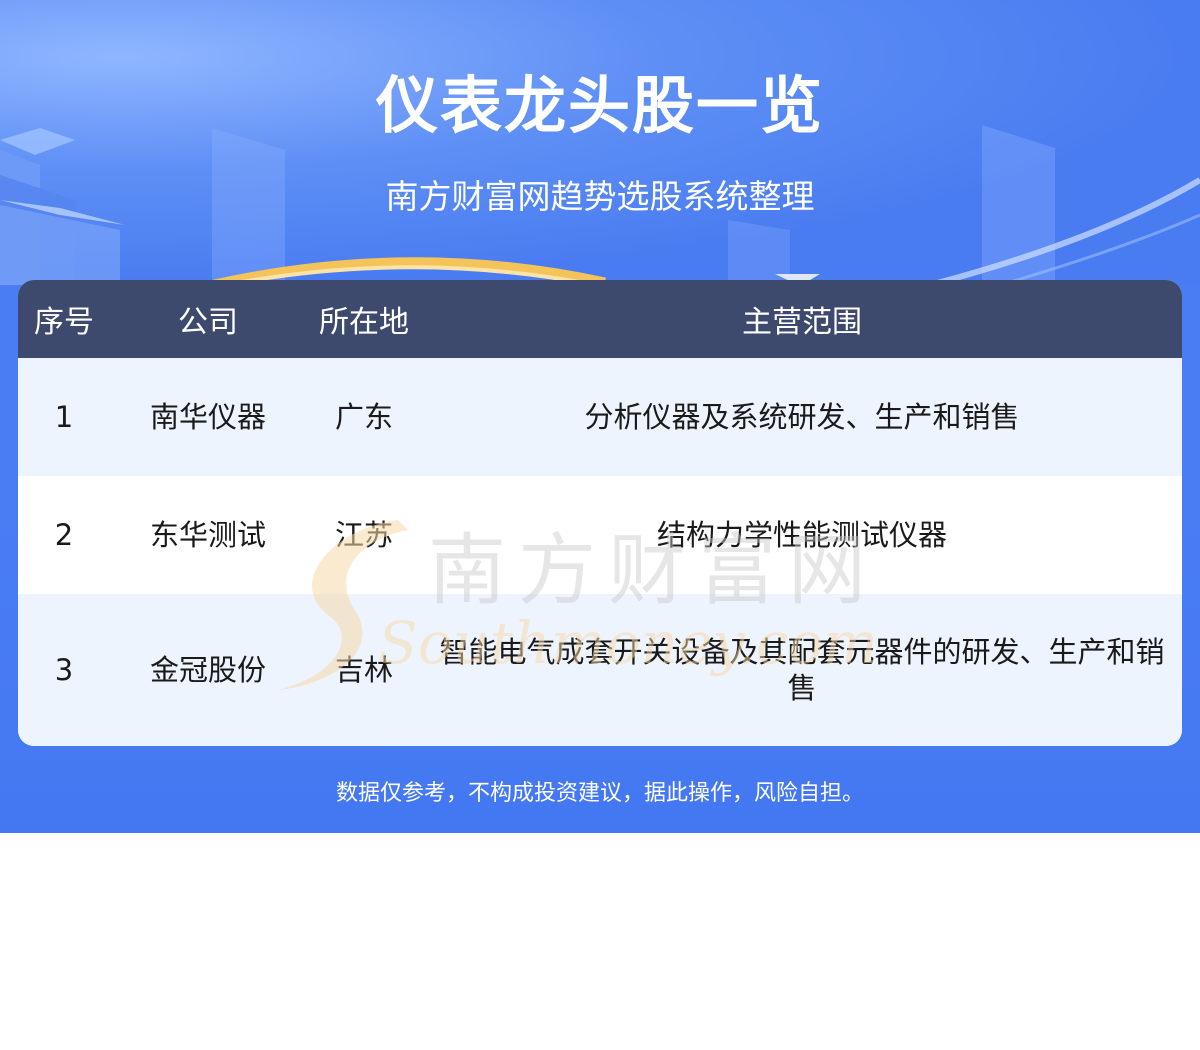 This screenshot has width=1200, height=1050. Describe the element at coordinates (64, 670) in the screenshot. I see `row-index: 3` at that location.